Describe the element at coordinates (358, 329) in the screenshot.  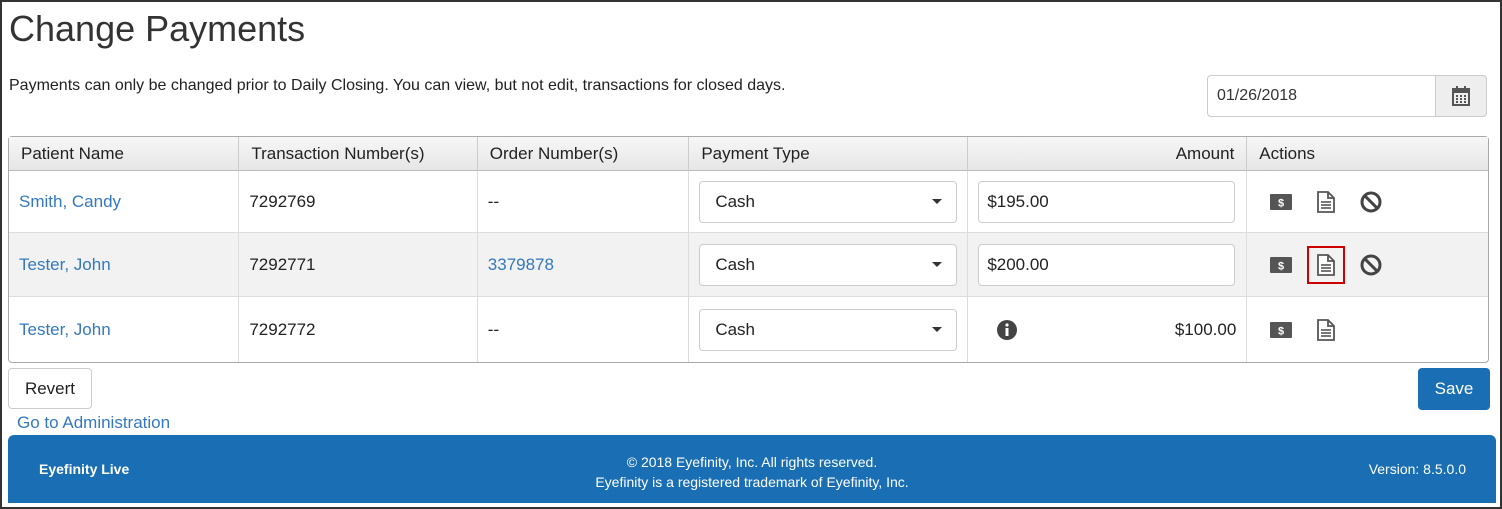
I see `transaction-number: 7292772` at that location.